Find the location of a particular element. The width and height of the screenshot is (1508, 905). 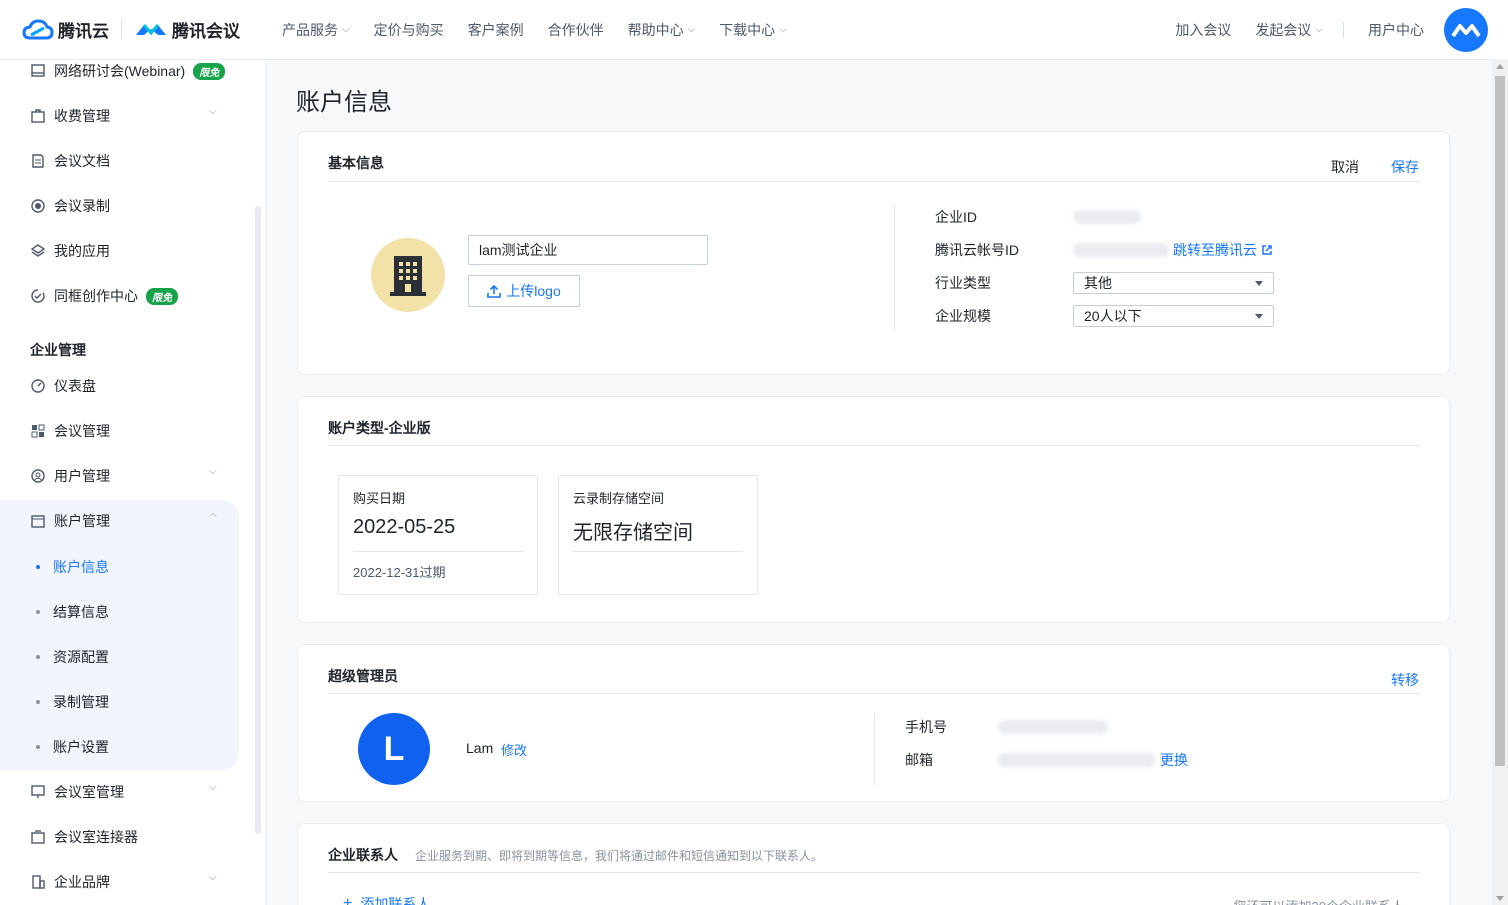

sidebar-item-user-mgmt: 用户管理 is located at coordinates (70, 476).